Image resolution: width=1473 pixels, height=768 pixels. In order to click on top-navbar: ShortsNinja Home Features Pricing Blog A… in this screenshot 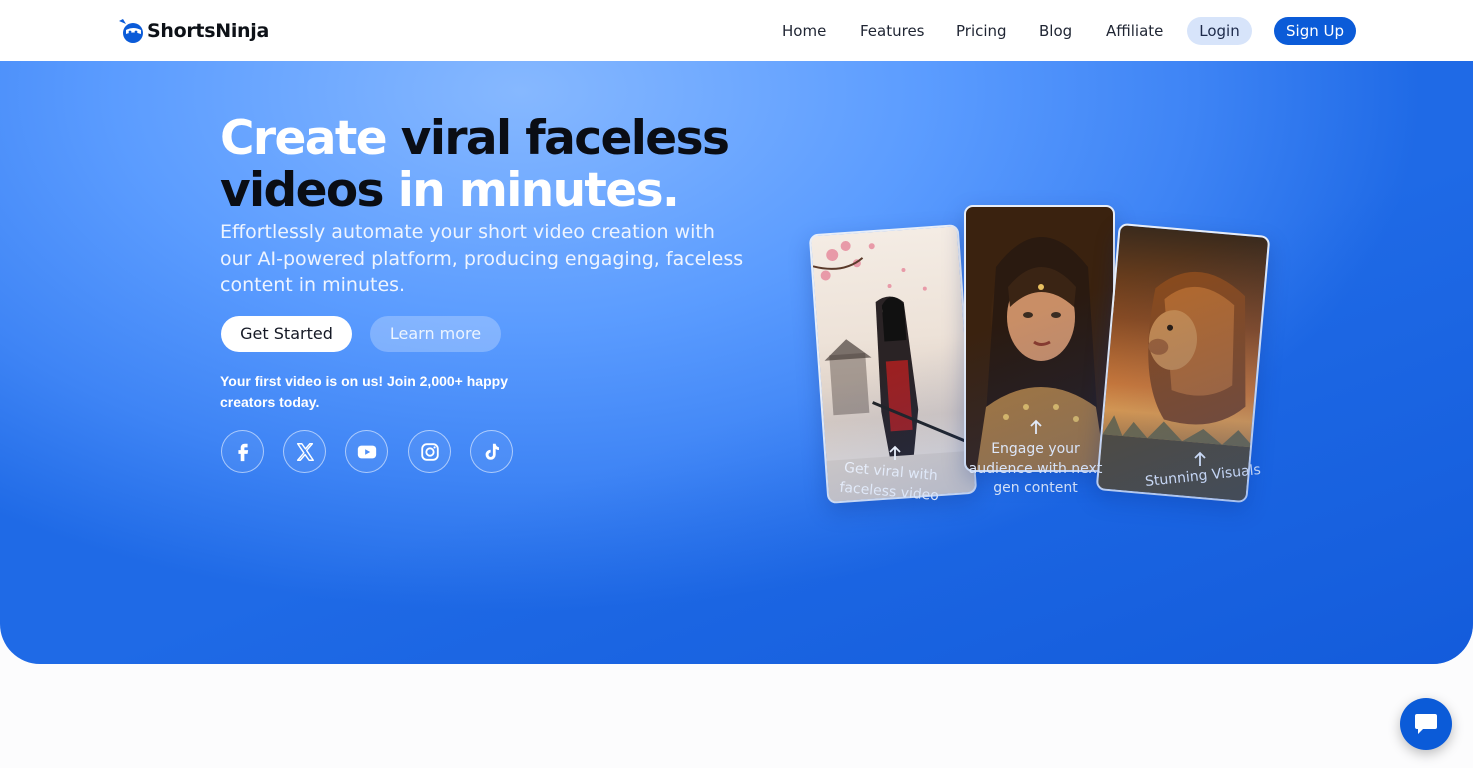, I will do `click(736, 30)`.